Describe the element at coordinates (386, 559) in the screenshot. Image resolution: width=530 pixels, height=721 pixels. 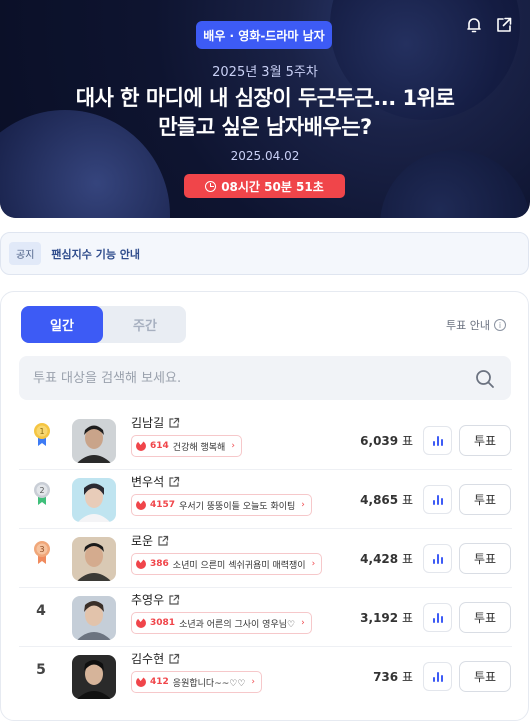
I see `vote-count: 4,428 표` at that location.